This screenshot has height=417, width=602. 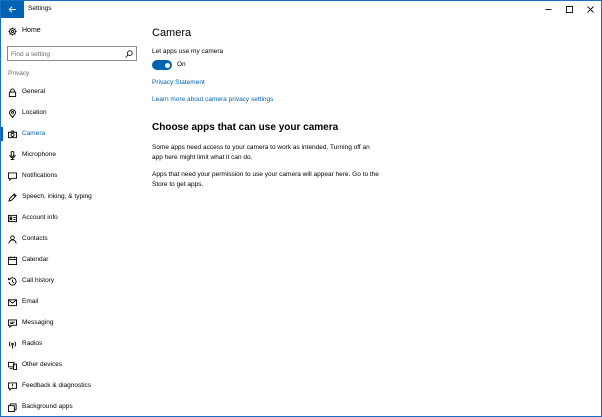 What do you see at coordinates (12, 386) in the screenshot?
I see `feedback-icon` at bounding box center [12, 386].